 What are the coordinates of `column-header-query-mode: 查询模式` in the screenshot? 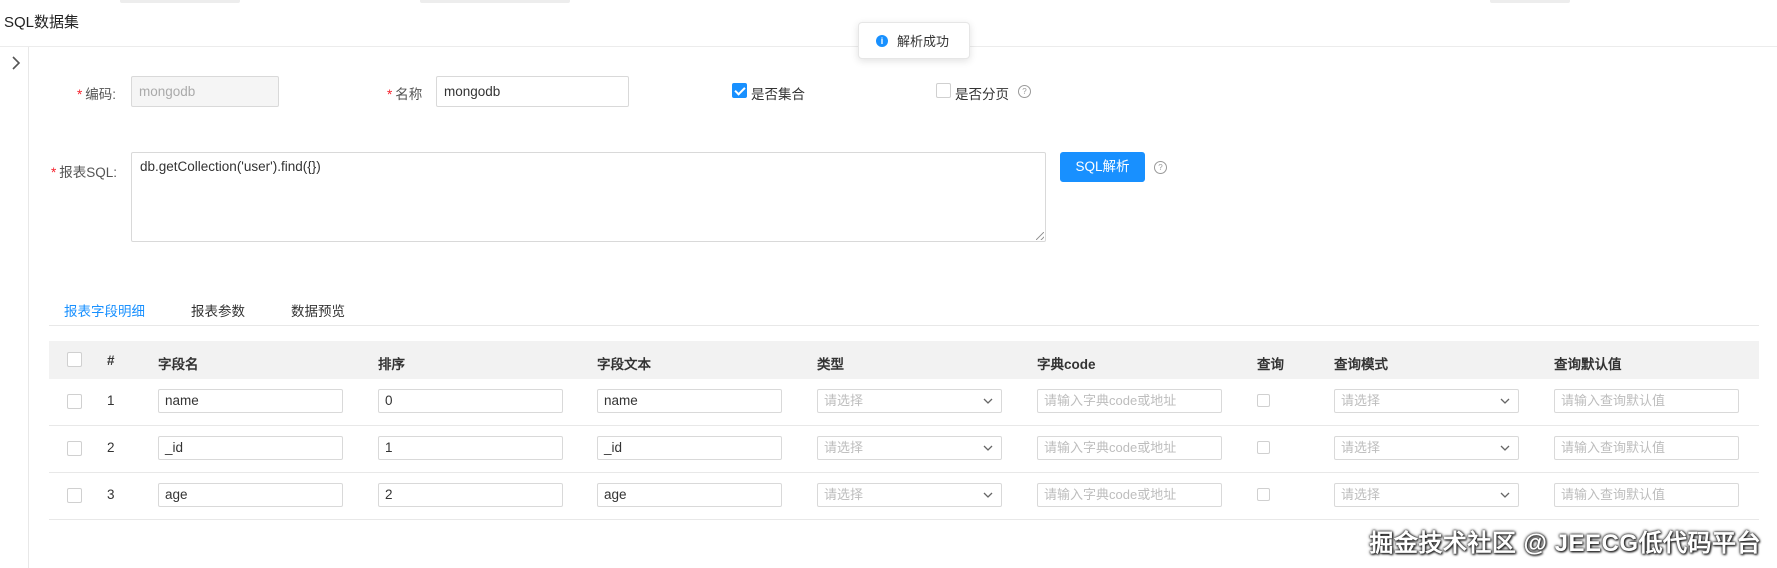 It's located at (1361, 364).